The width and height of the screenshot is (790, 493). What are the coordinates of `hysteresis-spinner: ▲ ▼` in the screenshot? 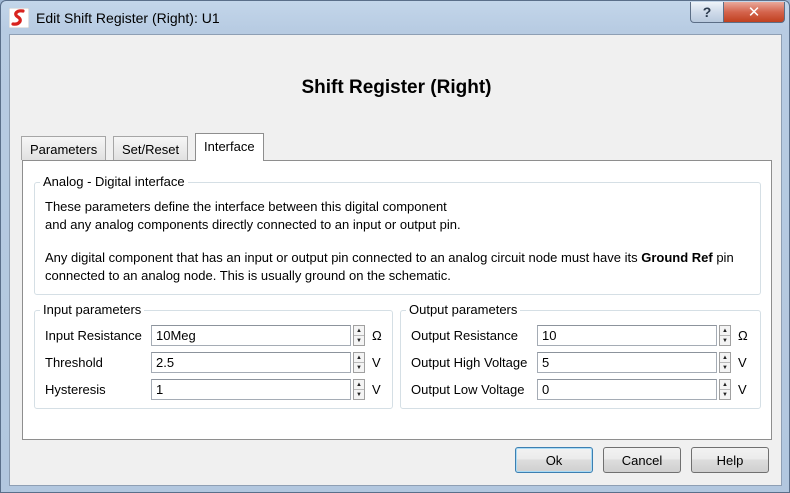 It's located at (359, 389).